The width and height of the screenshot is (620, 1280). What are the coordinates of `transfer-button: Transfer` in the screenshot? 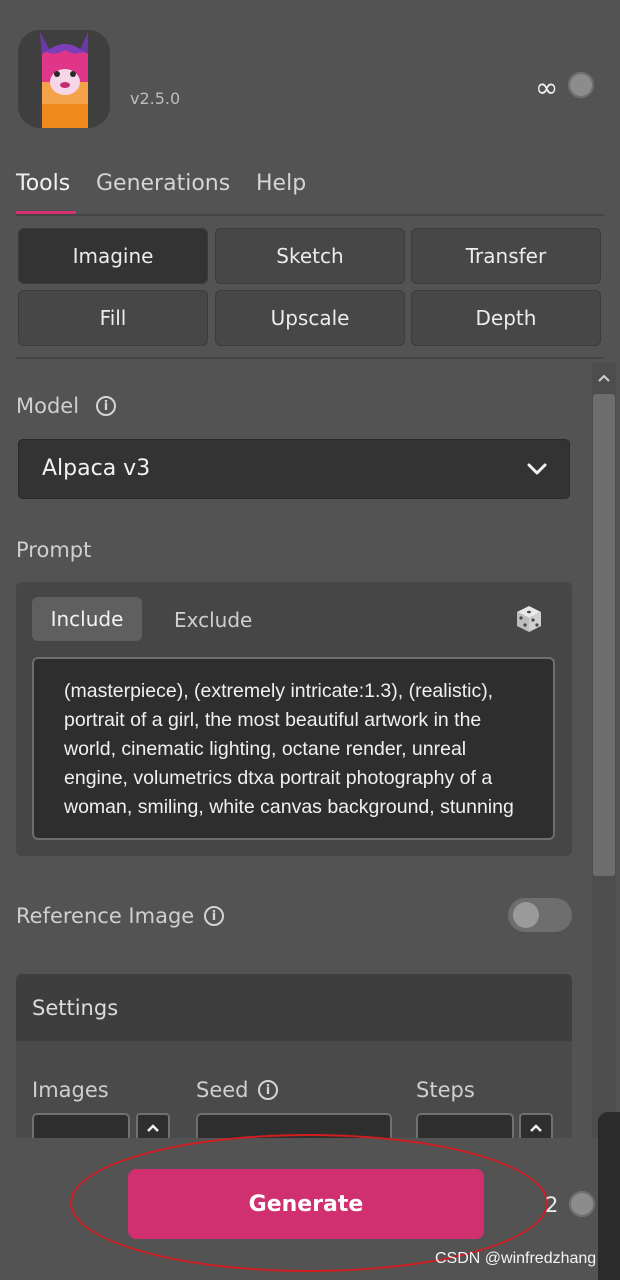 It's located at (506, 256).